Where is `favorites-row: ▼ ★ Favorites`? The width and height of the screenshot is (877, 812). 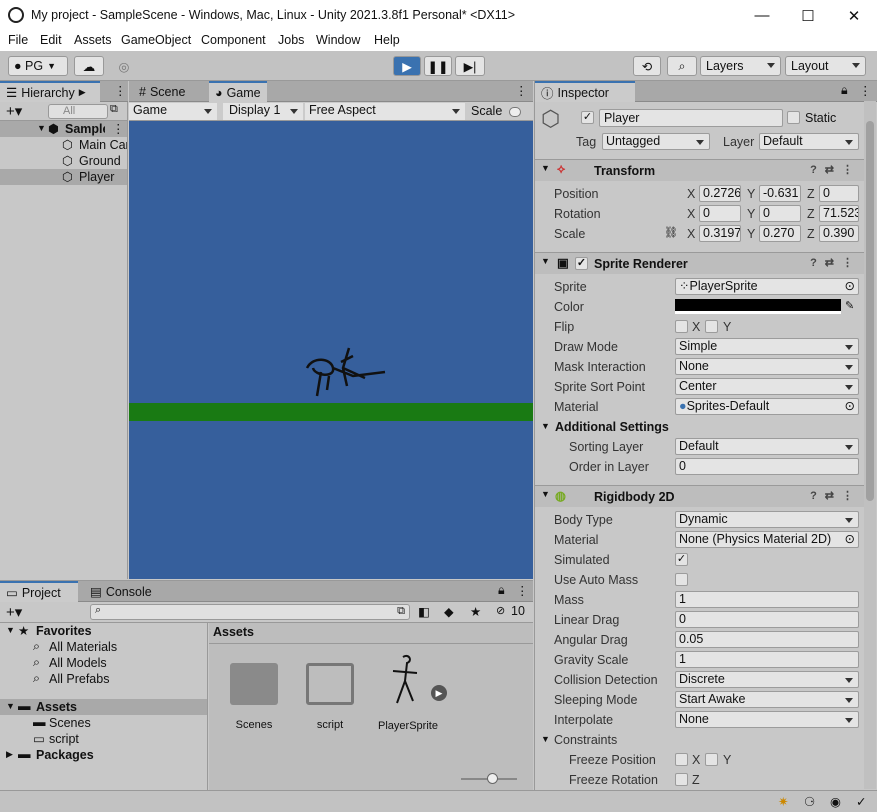 favorites-row: ▼ ★ Favorites is located at coordinates (103, 631).